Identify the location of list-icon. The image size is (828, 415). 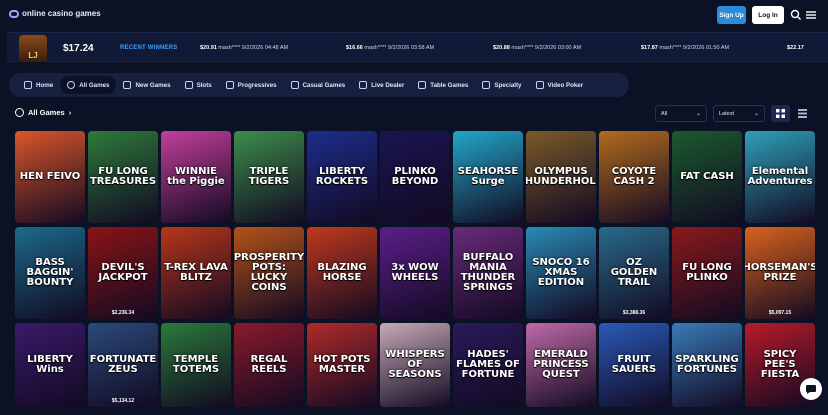
(802, 113).